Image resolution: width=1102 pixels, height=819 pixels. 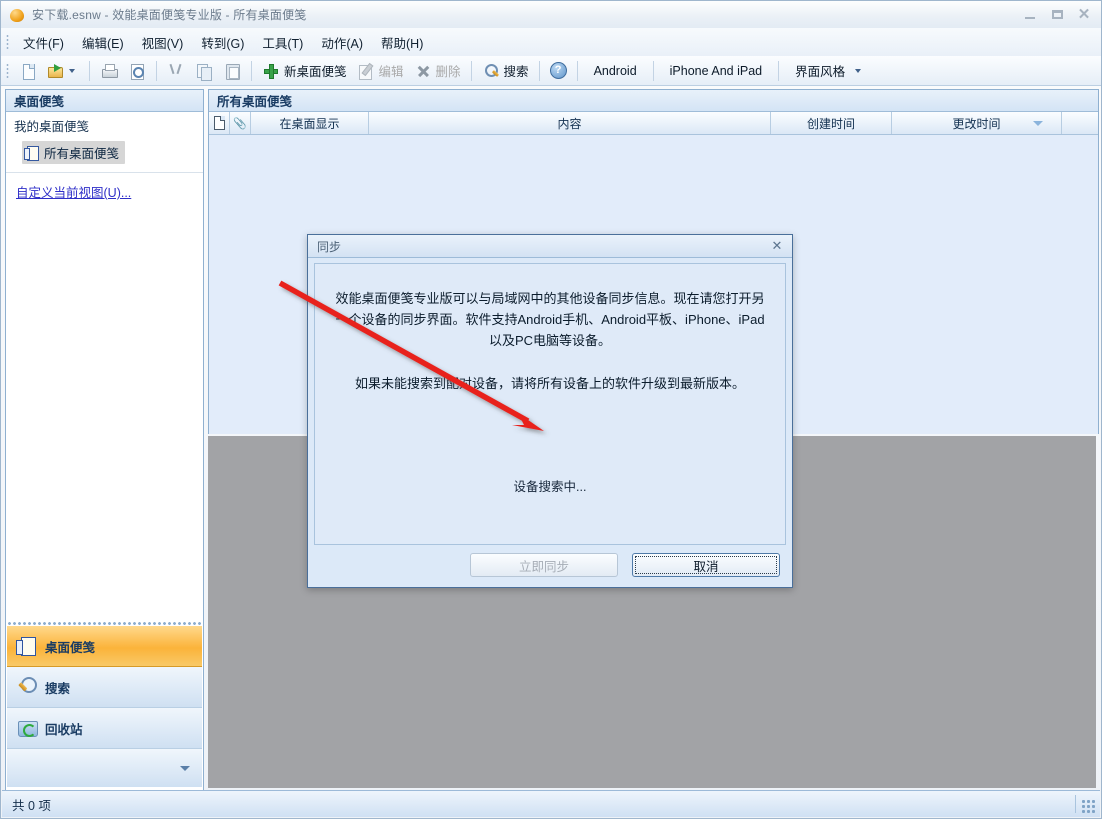 I want to click on document-icon, so click(x=219, y=123).